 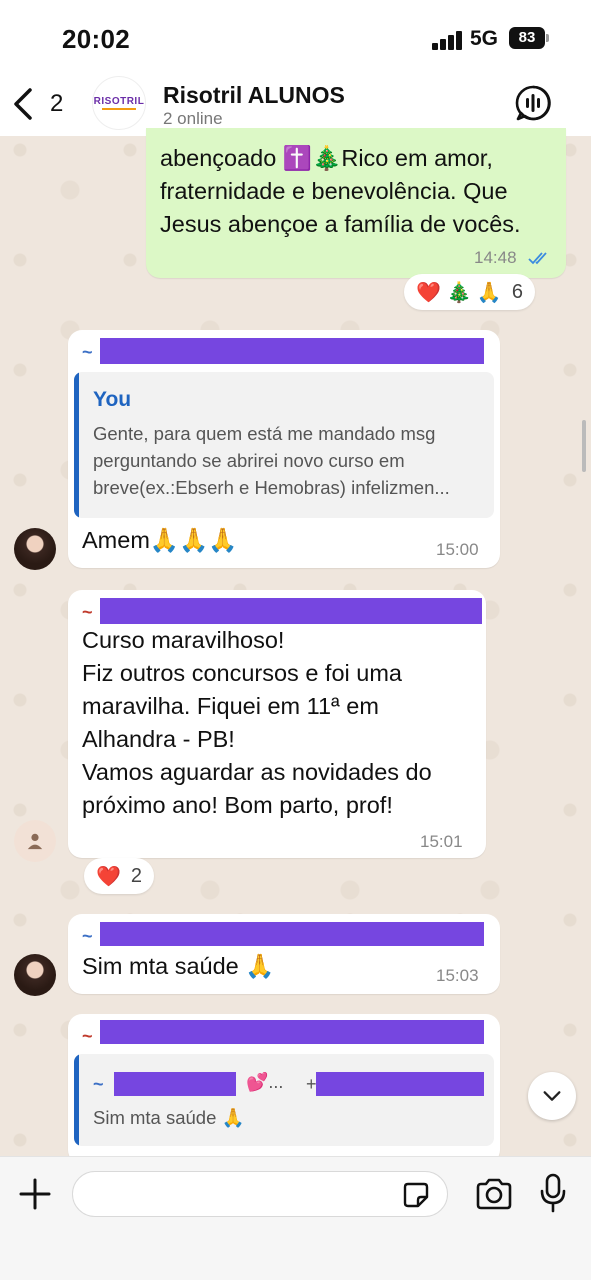 I want to click on chevron-down-icon, so click(x=552, y=1096).